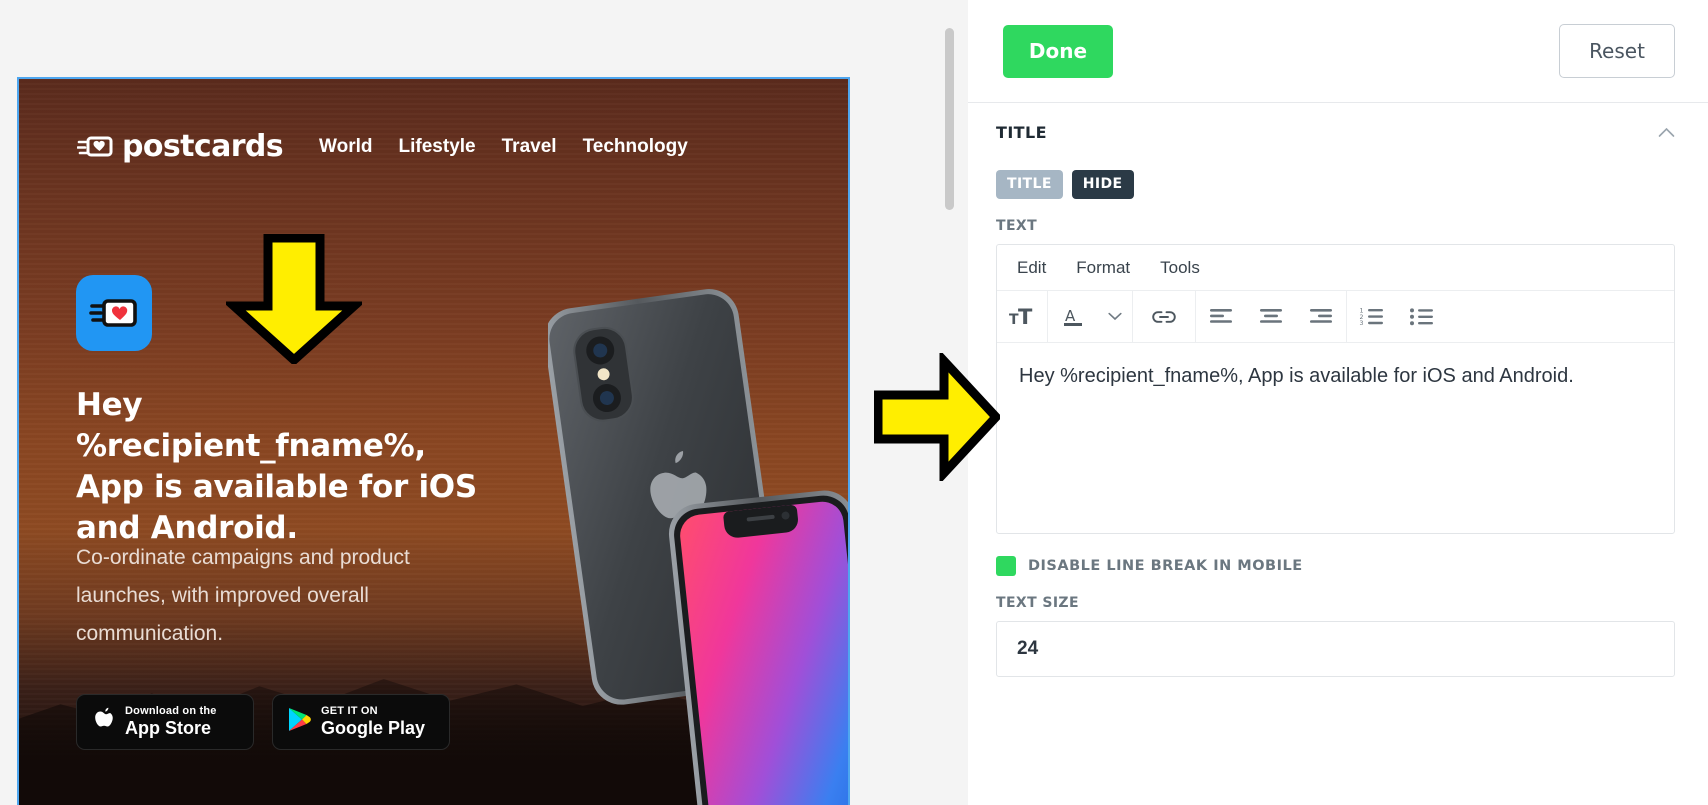 The width and height of the screenshot is (1708, 805). Describe the element at coordinates (1017, 226) in the screenshot. I see `text-field-label: TEXT` at that location.